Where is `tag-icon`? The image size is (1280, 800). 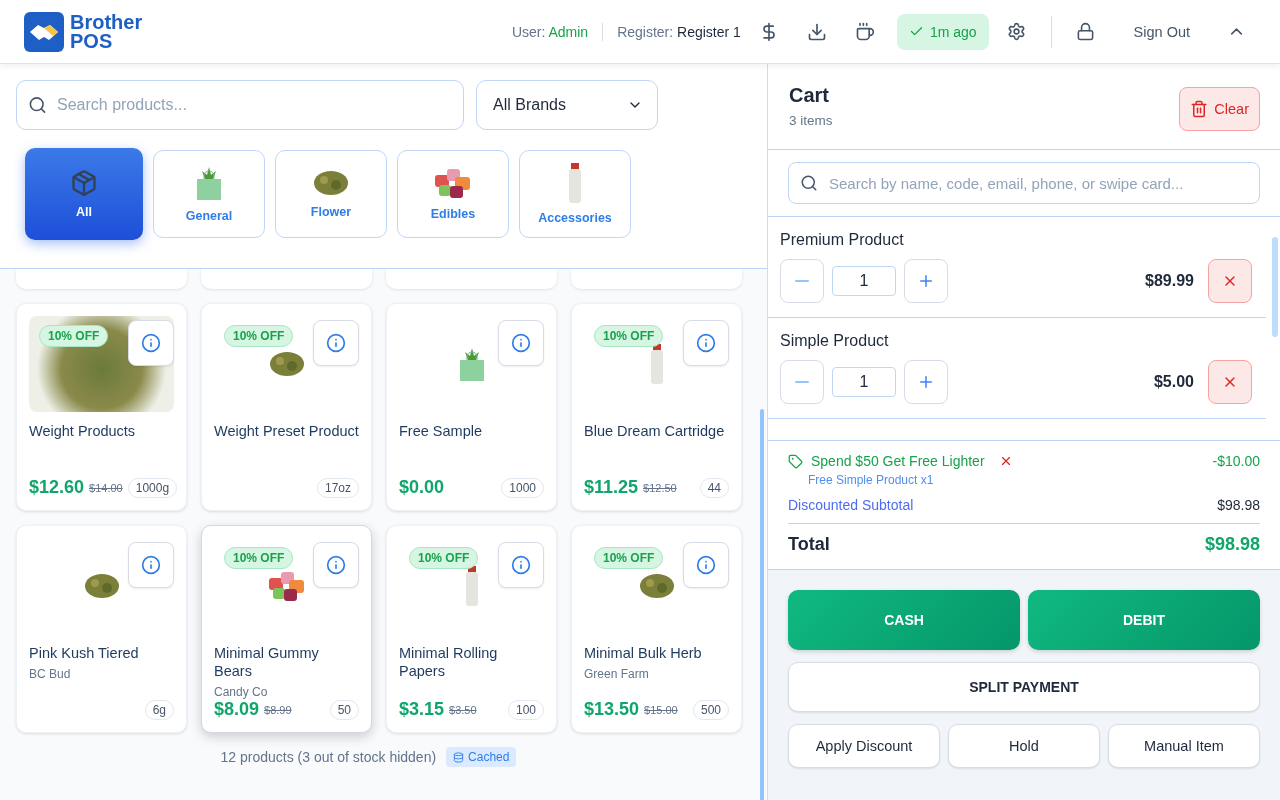 tag-icon is located at coordinates (795, 461).